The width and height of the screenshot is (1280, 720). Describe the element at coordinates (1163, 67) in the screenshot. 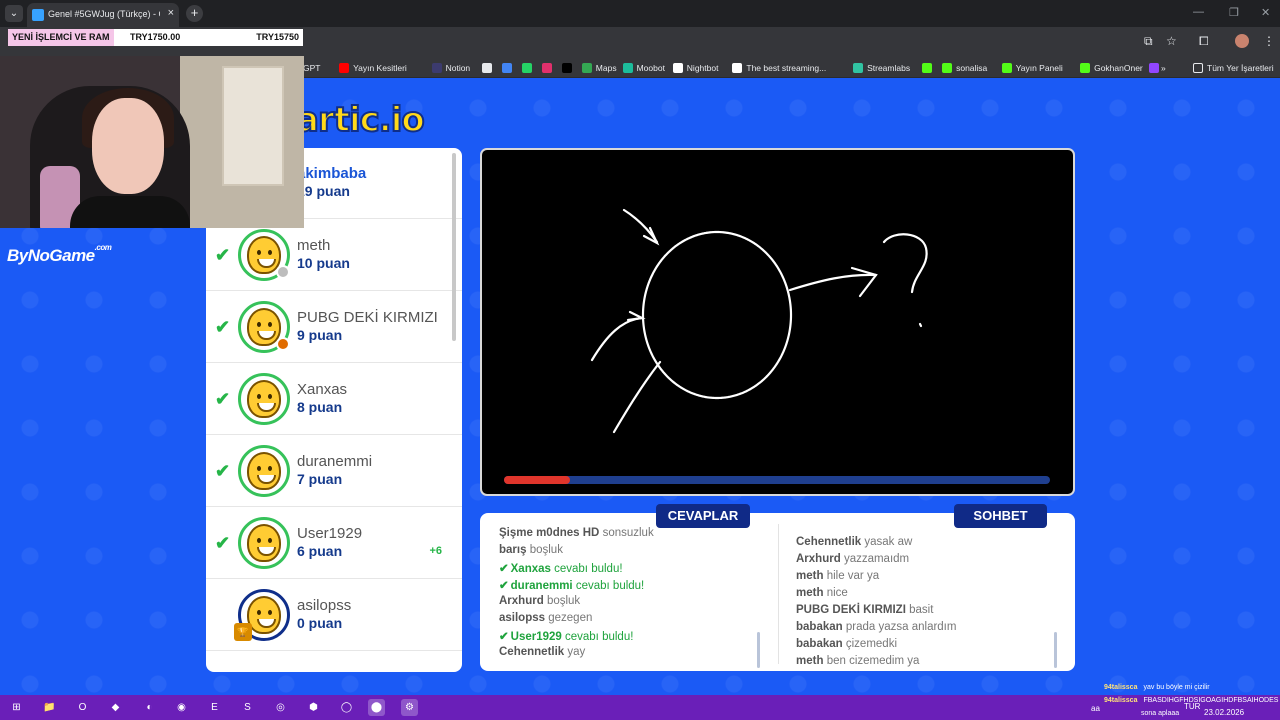

I see `bookmarks-more-button: »` at that location.